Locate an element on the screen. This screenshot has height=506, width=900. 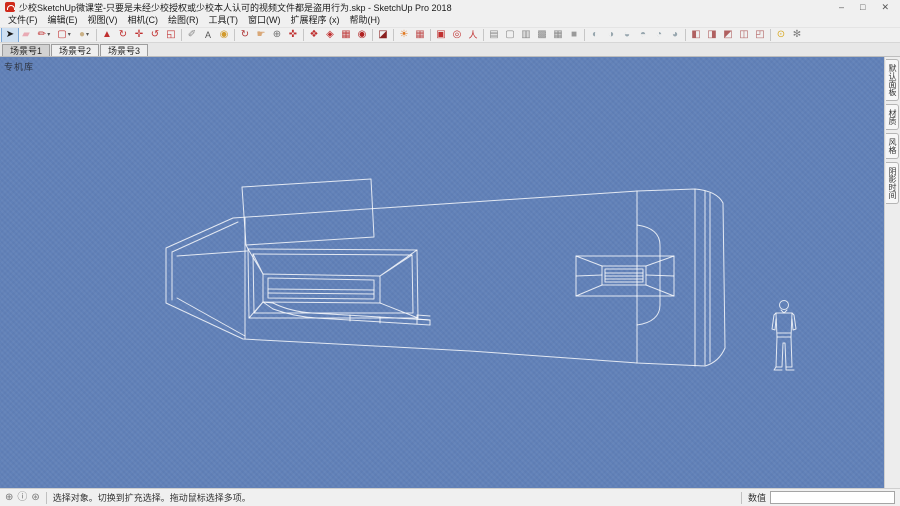
zoom-extents-tool-icon: ✜ is located at coordinates (293, 35).